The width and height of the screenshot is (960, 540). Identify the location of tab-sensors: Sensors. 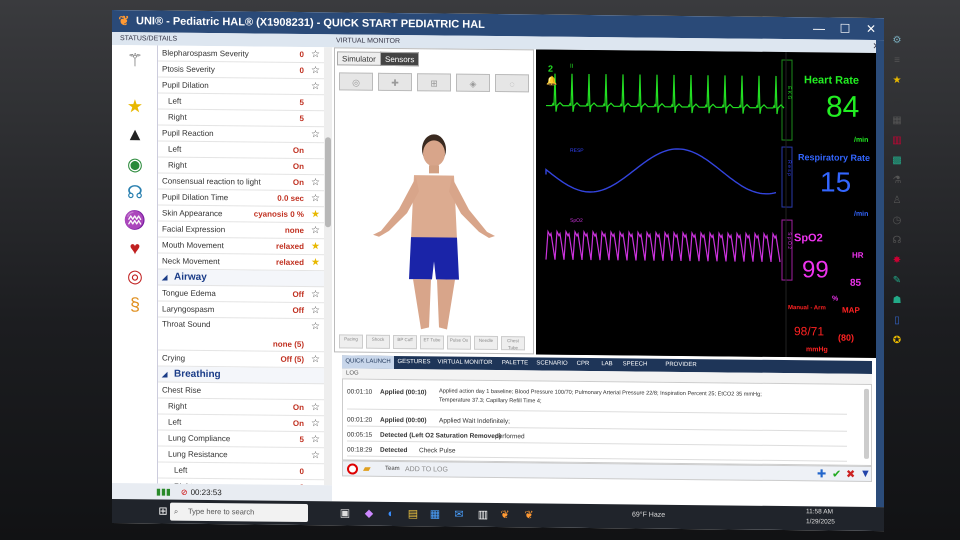
(400, 59).